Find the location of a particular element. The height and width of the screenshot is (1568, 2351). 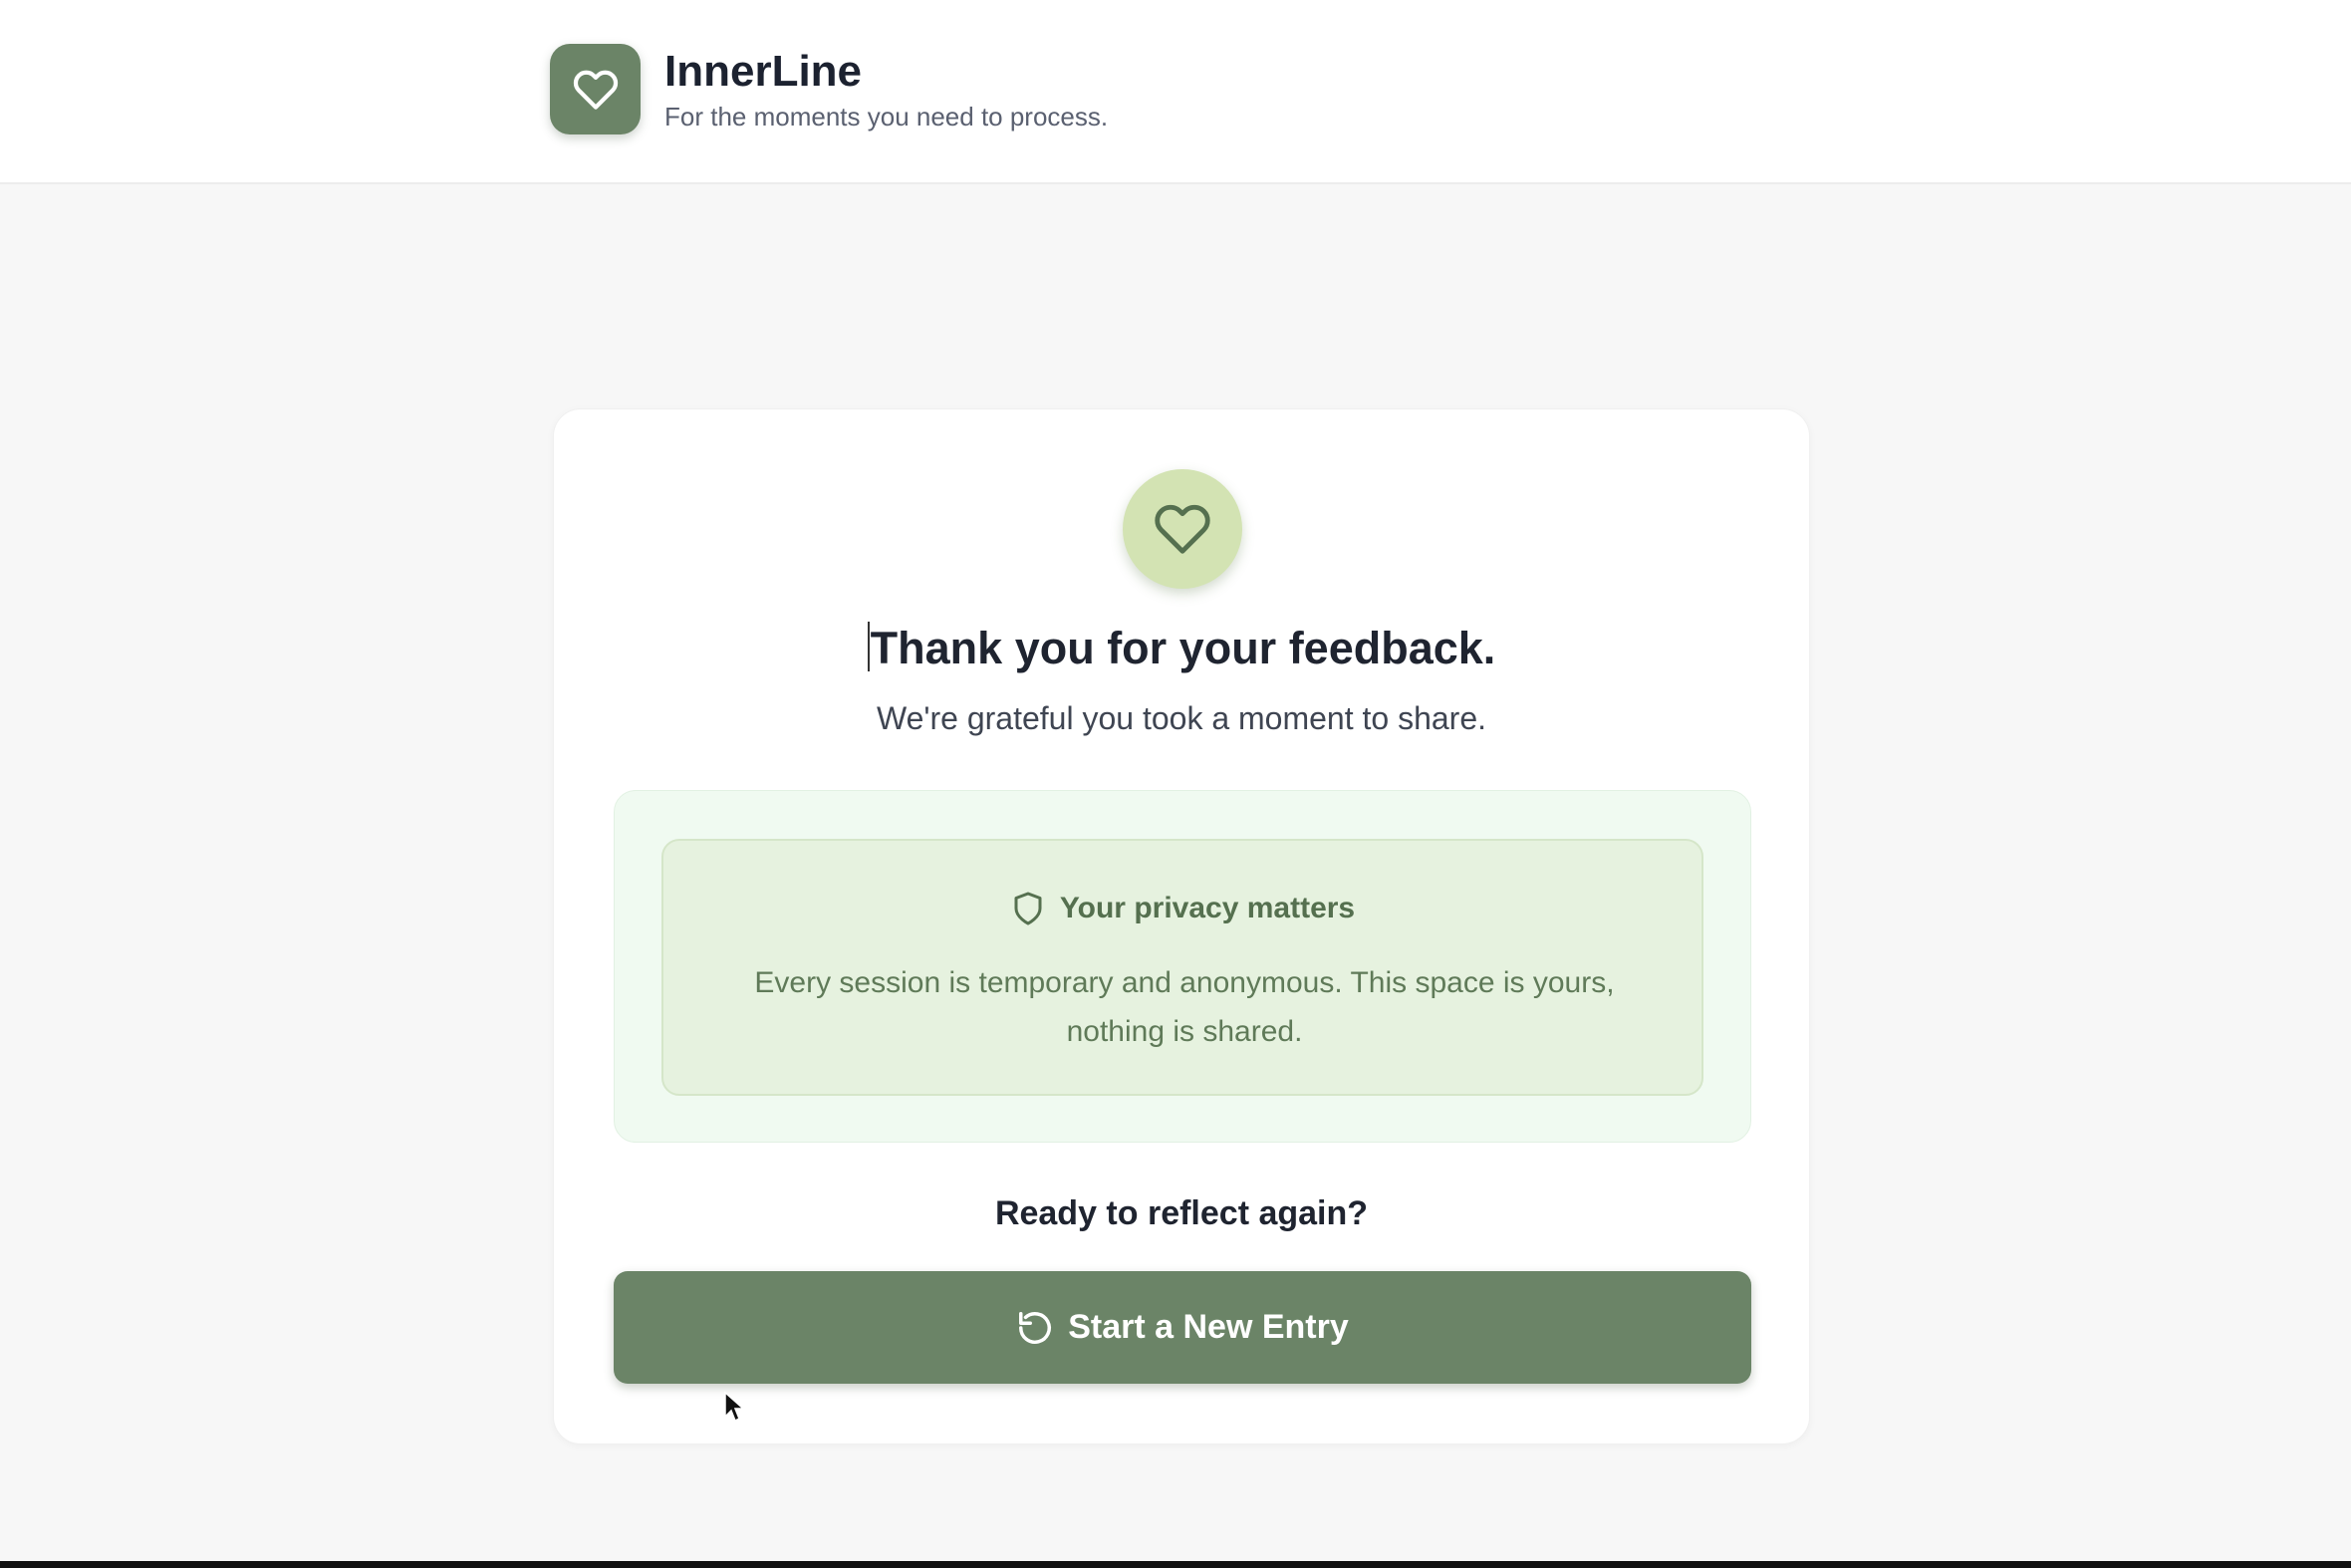

privacy-title: Your privacy matters is located at coordinates (1207, 908).